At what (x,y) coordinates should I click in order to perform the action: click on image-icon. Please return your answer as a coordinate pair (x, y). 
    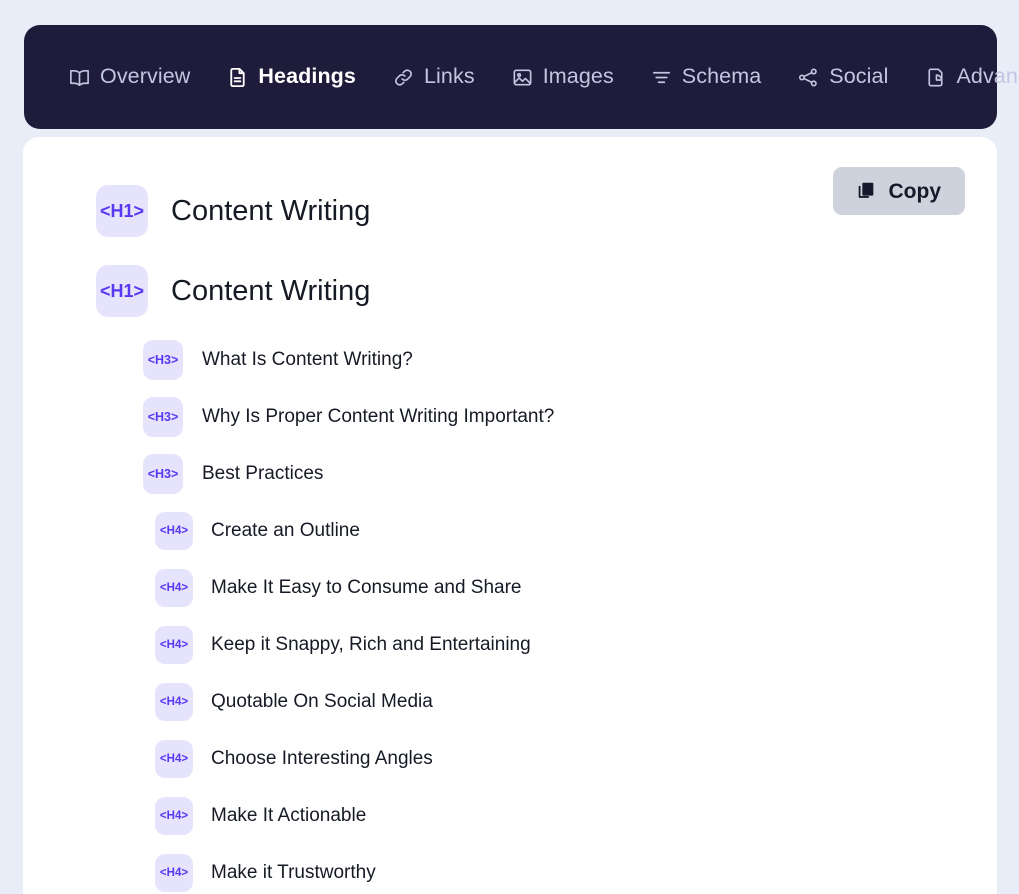
    Looking at the image, I should click on (522, 77).